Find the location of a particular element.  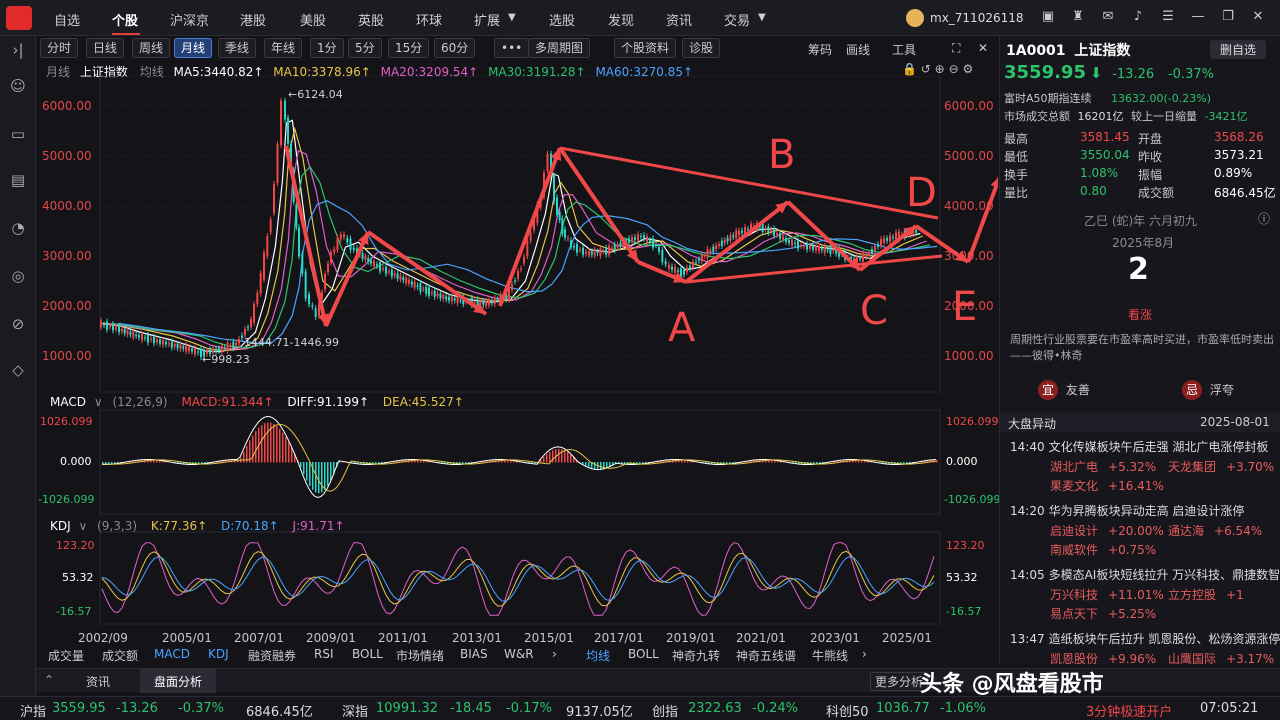

skin-icon: ♜ is located at coordinates (1078, 17).